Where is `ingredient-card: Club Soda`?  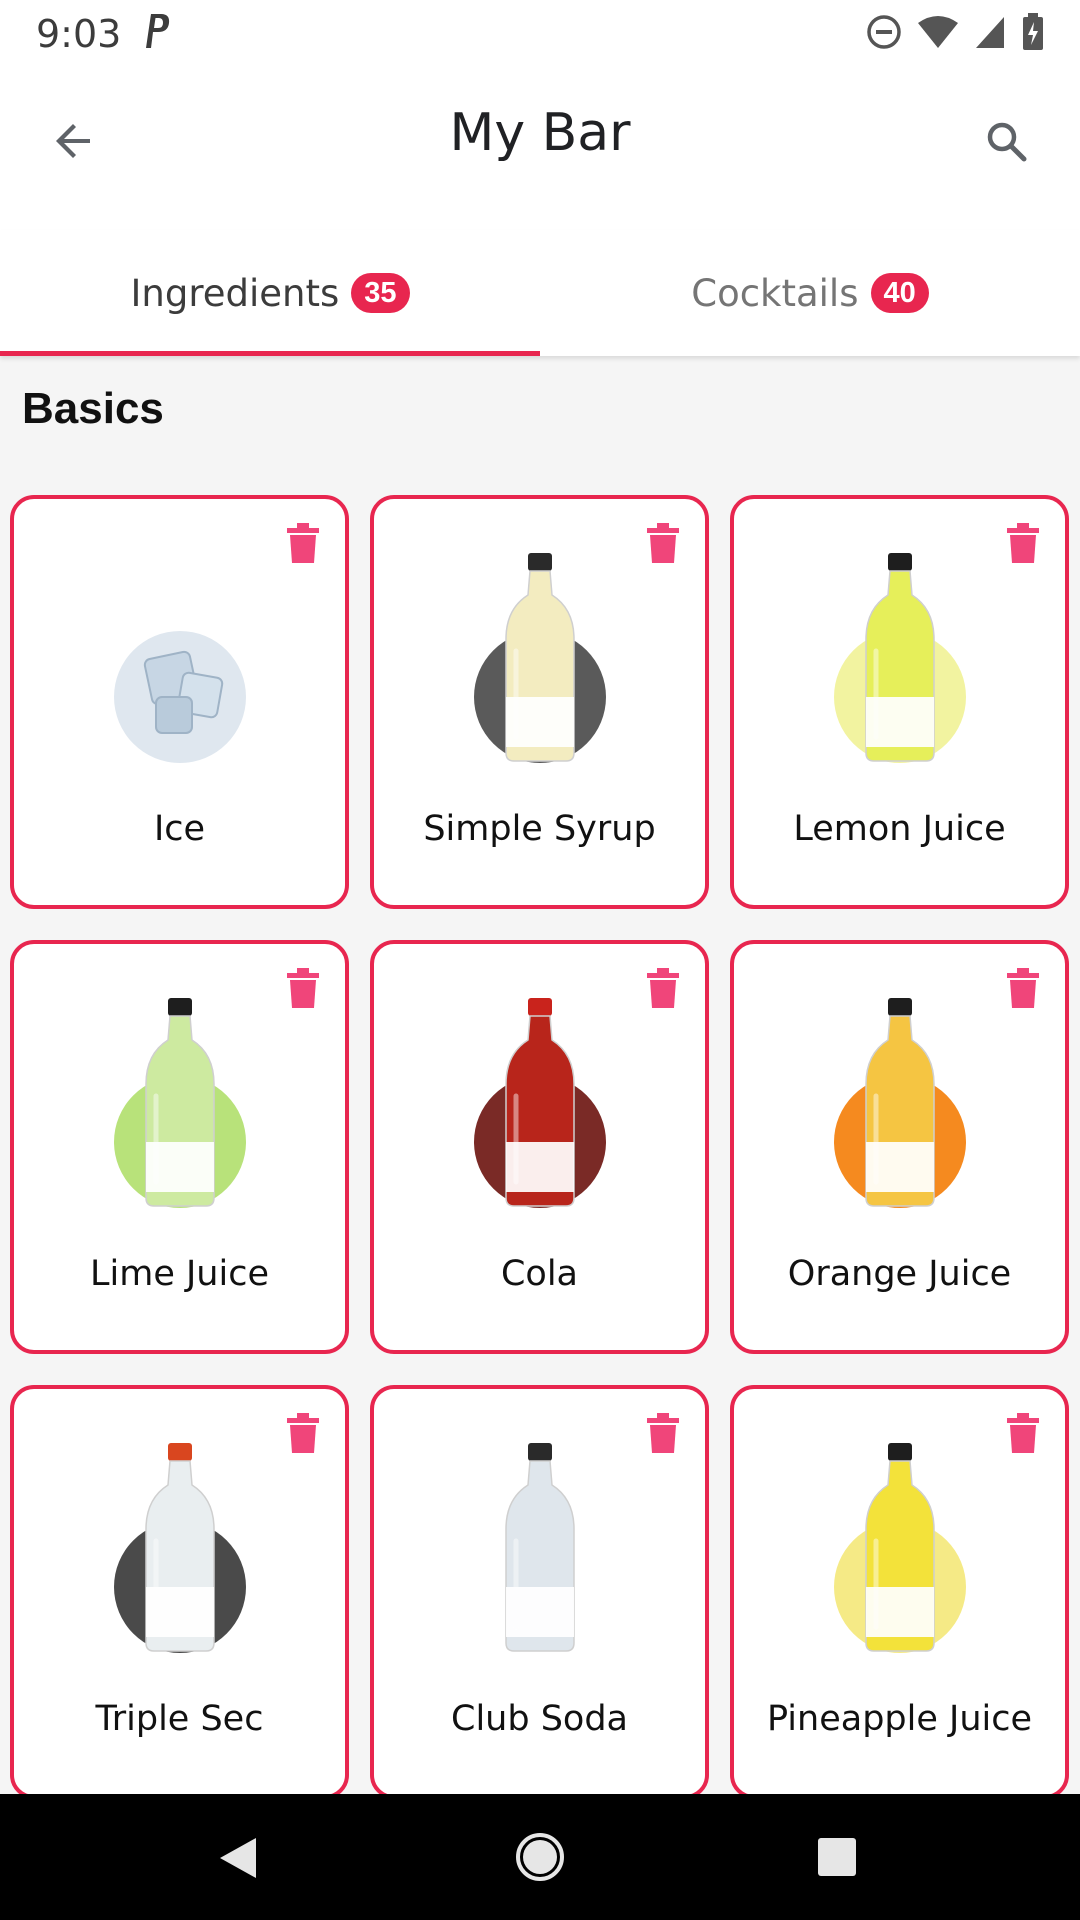 ingredient-card: Club Soda is located at coordinates (539, 1592).